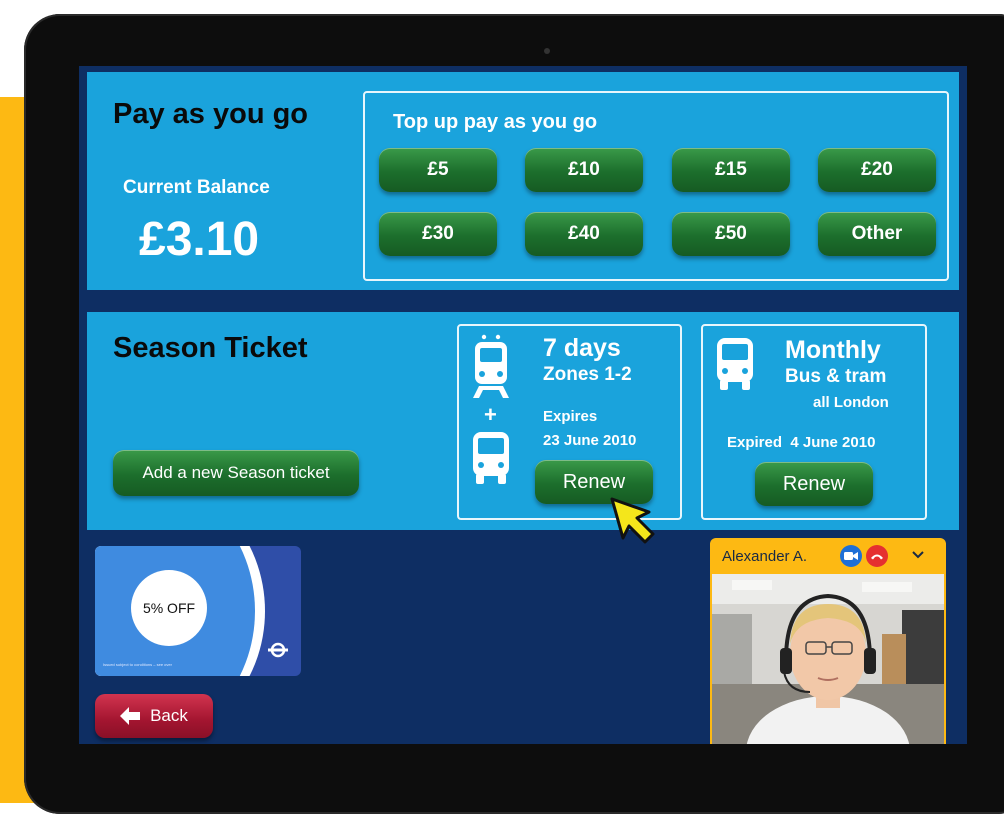 This screenshot has height=814, width=1004. What do you see at coordinates (490, 414) in the screenshot?
I see `ticket1-plus: +` at bounding box center [490, 414].